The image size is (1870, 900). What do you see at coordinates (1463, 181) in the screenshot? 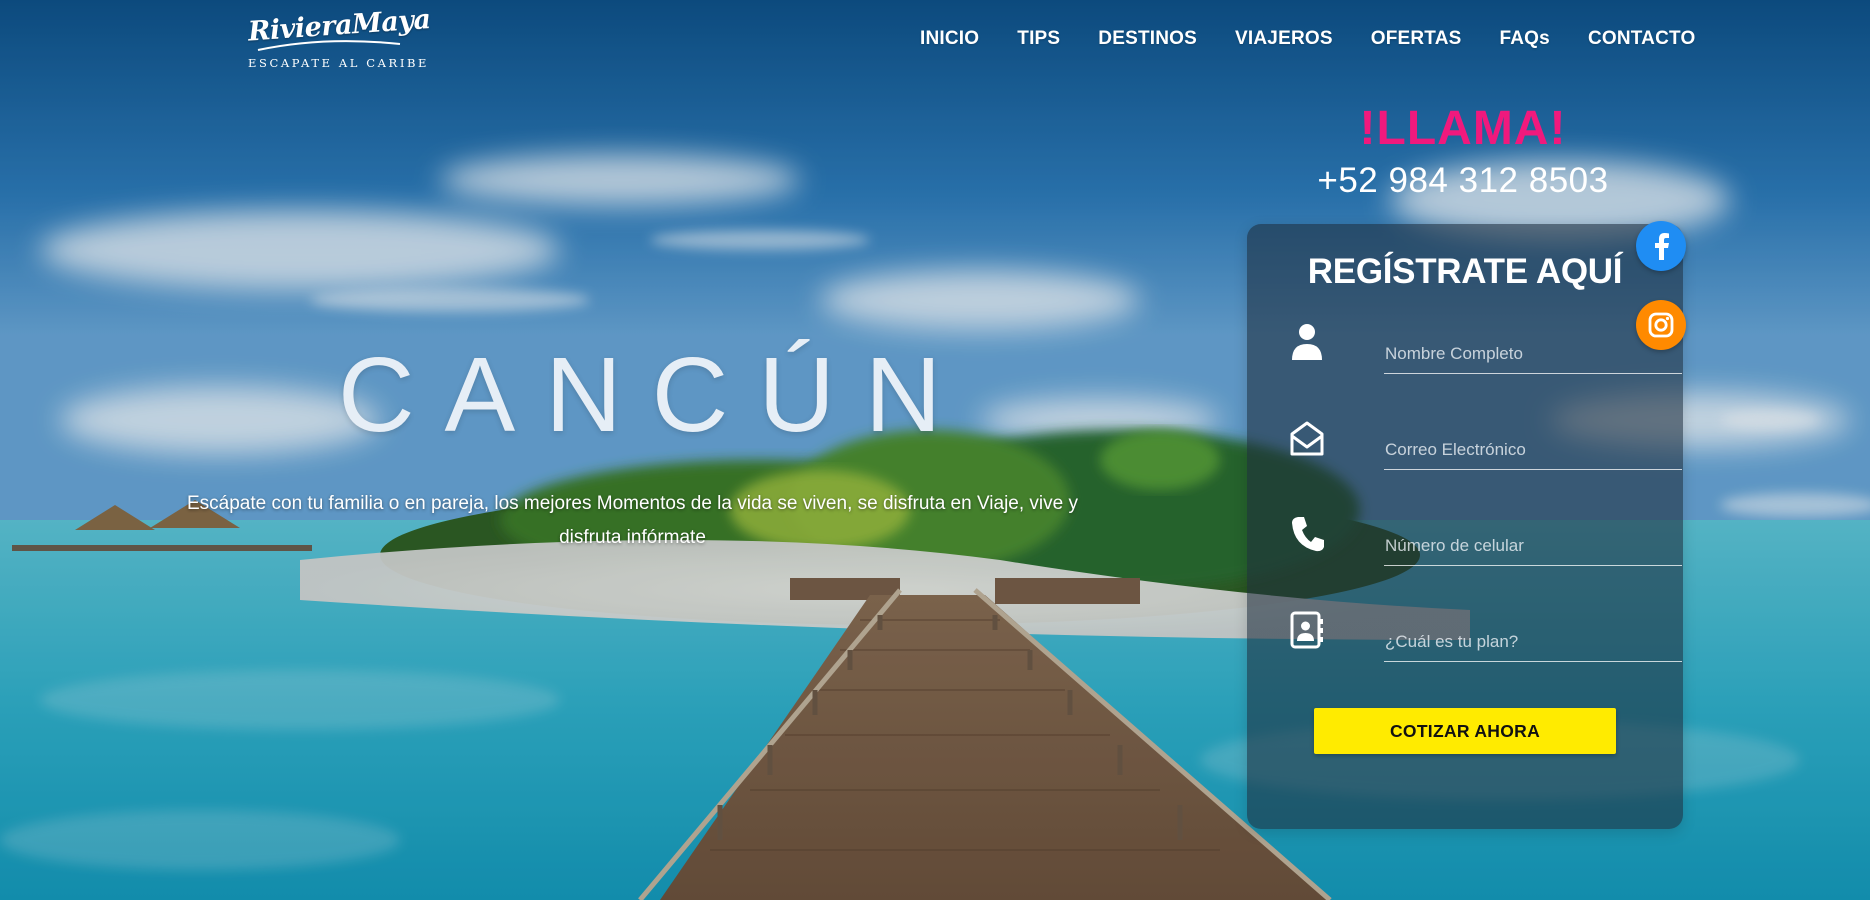
I see `call-phone-number: +52 984 312 8503` at bounding box center [1463, 181].